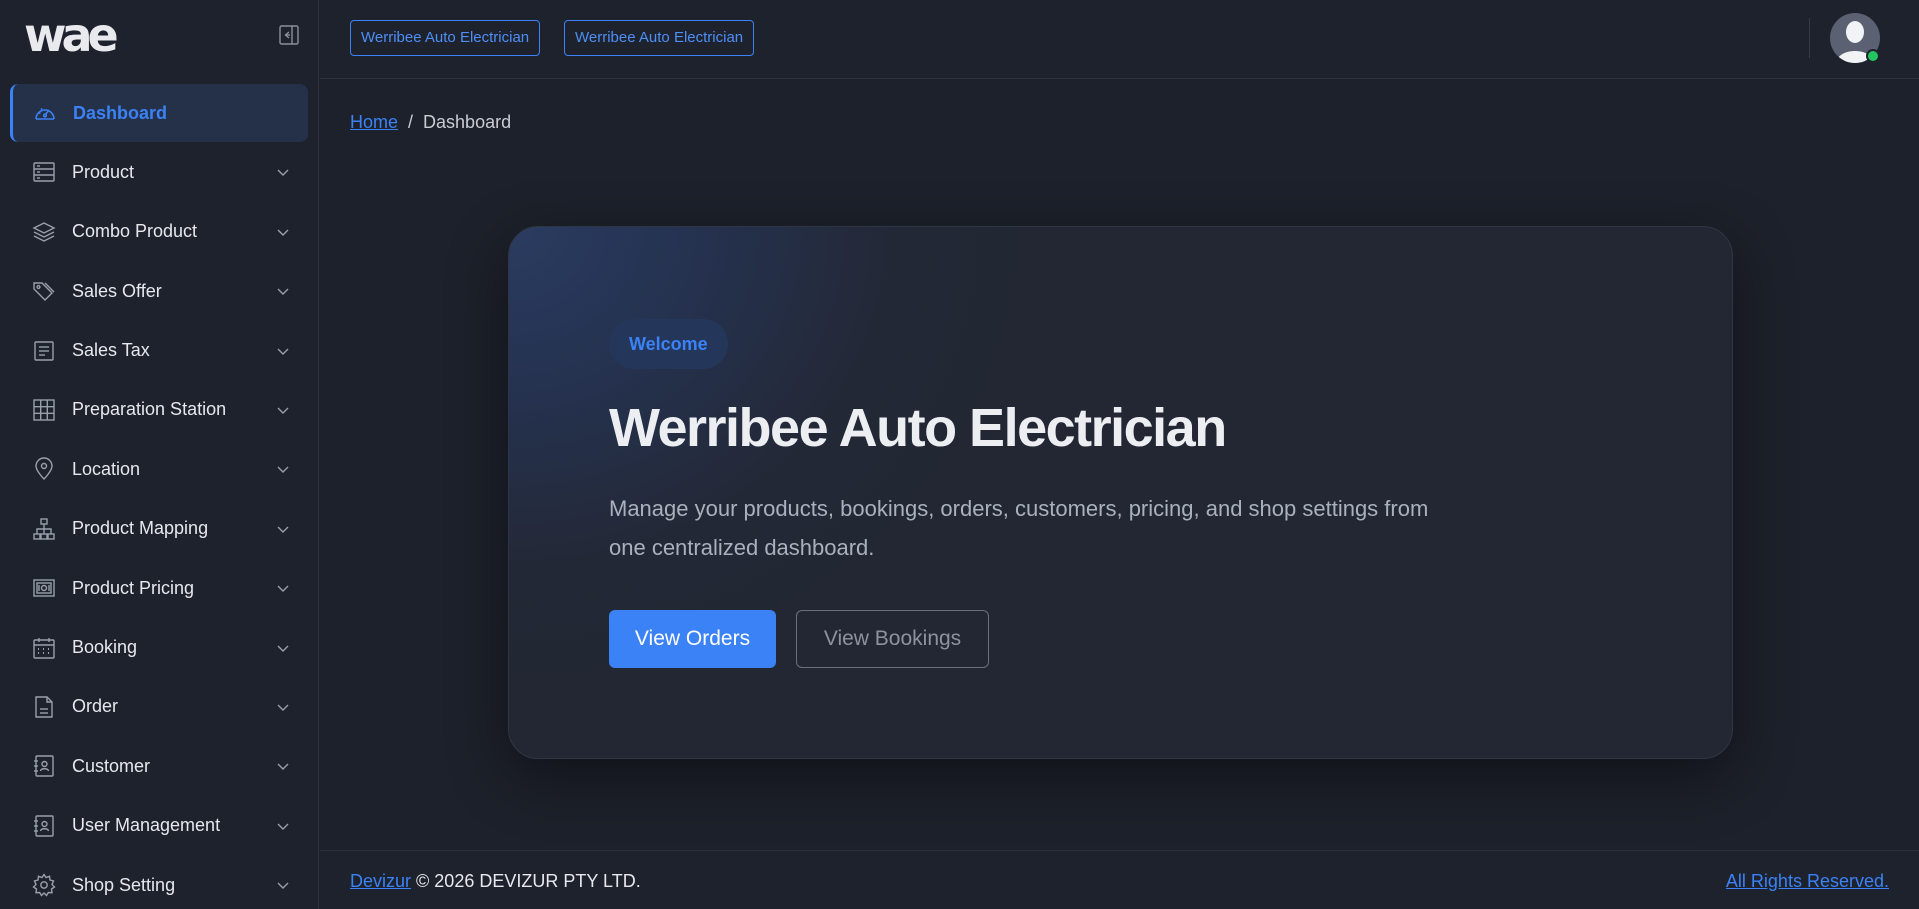 Image resolution: width=1919 pixels, height=909 pixels. I want to click on sidebar-item-label: Location, so click(106, 468).